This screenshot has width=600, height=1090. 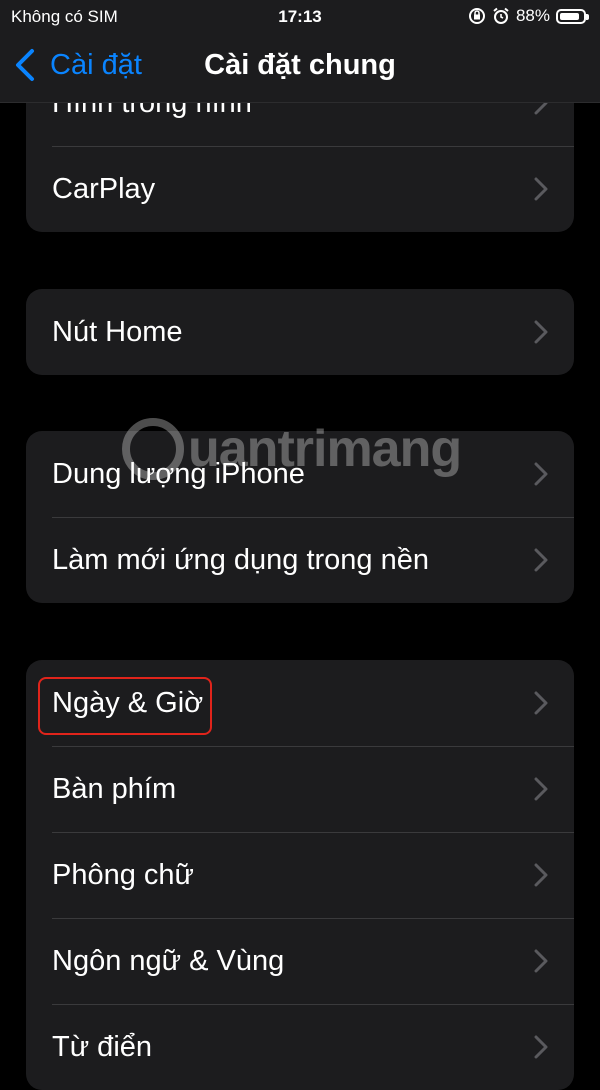 I want to click on orientation-lock-icon, so click(x=476, y=16).